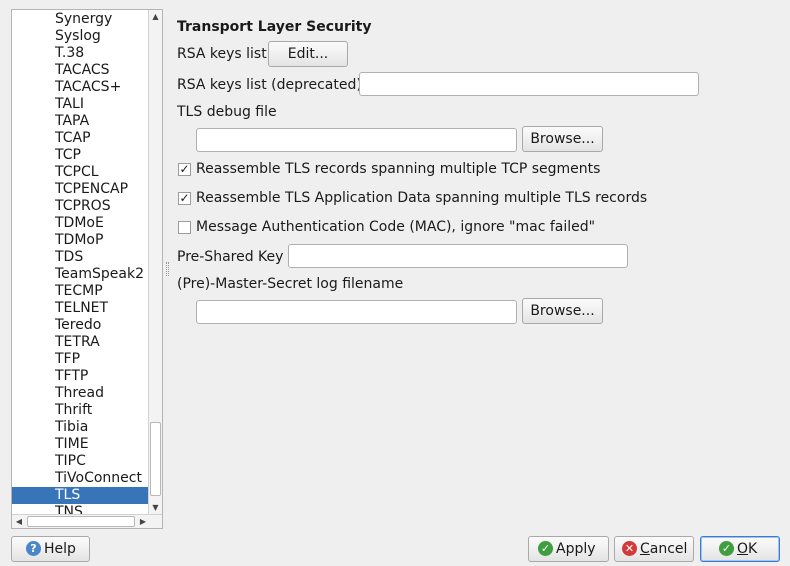 The width and height of the screenshot is (790, 566). What do you see at coordinates (143, 521) in the screenshot?
I see `scroll-right-arrow-icon: ▶` at bounding box center [143, 521].